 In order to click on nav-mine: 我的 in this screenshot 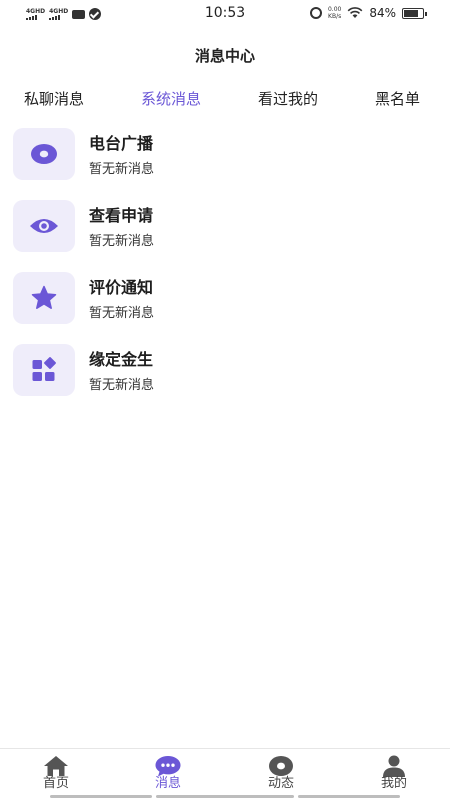, I will do `click(394, 777)`.